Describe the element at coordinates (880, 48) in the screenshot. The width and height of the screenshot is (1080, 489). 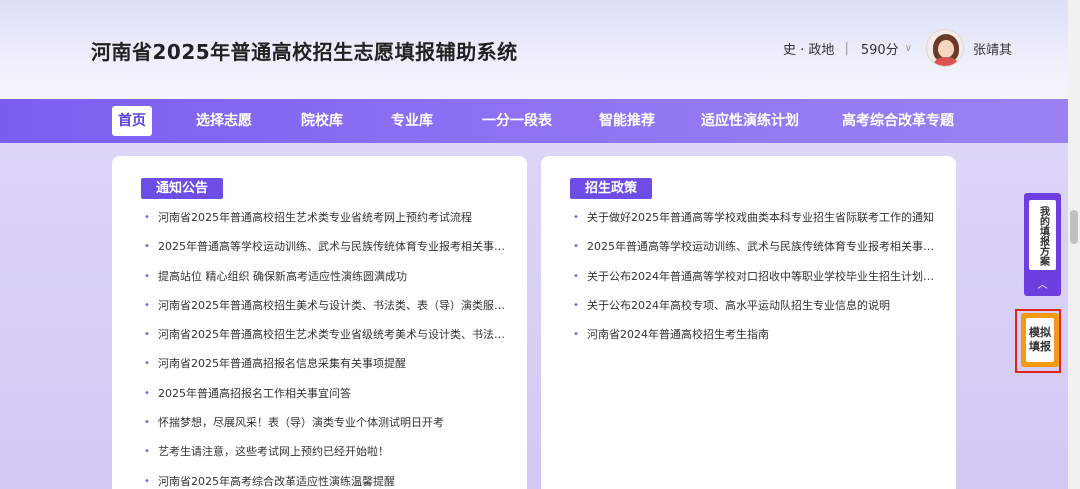
I see `score-display: 590分` at that location.